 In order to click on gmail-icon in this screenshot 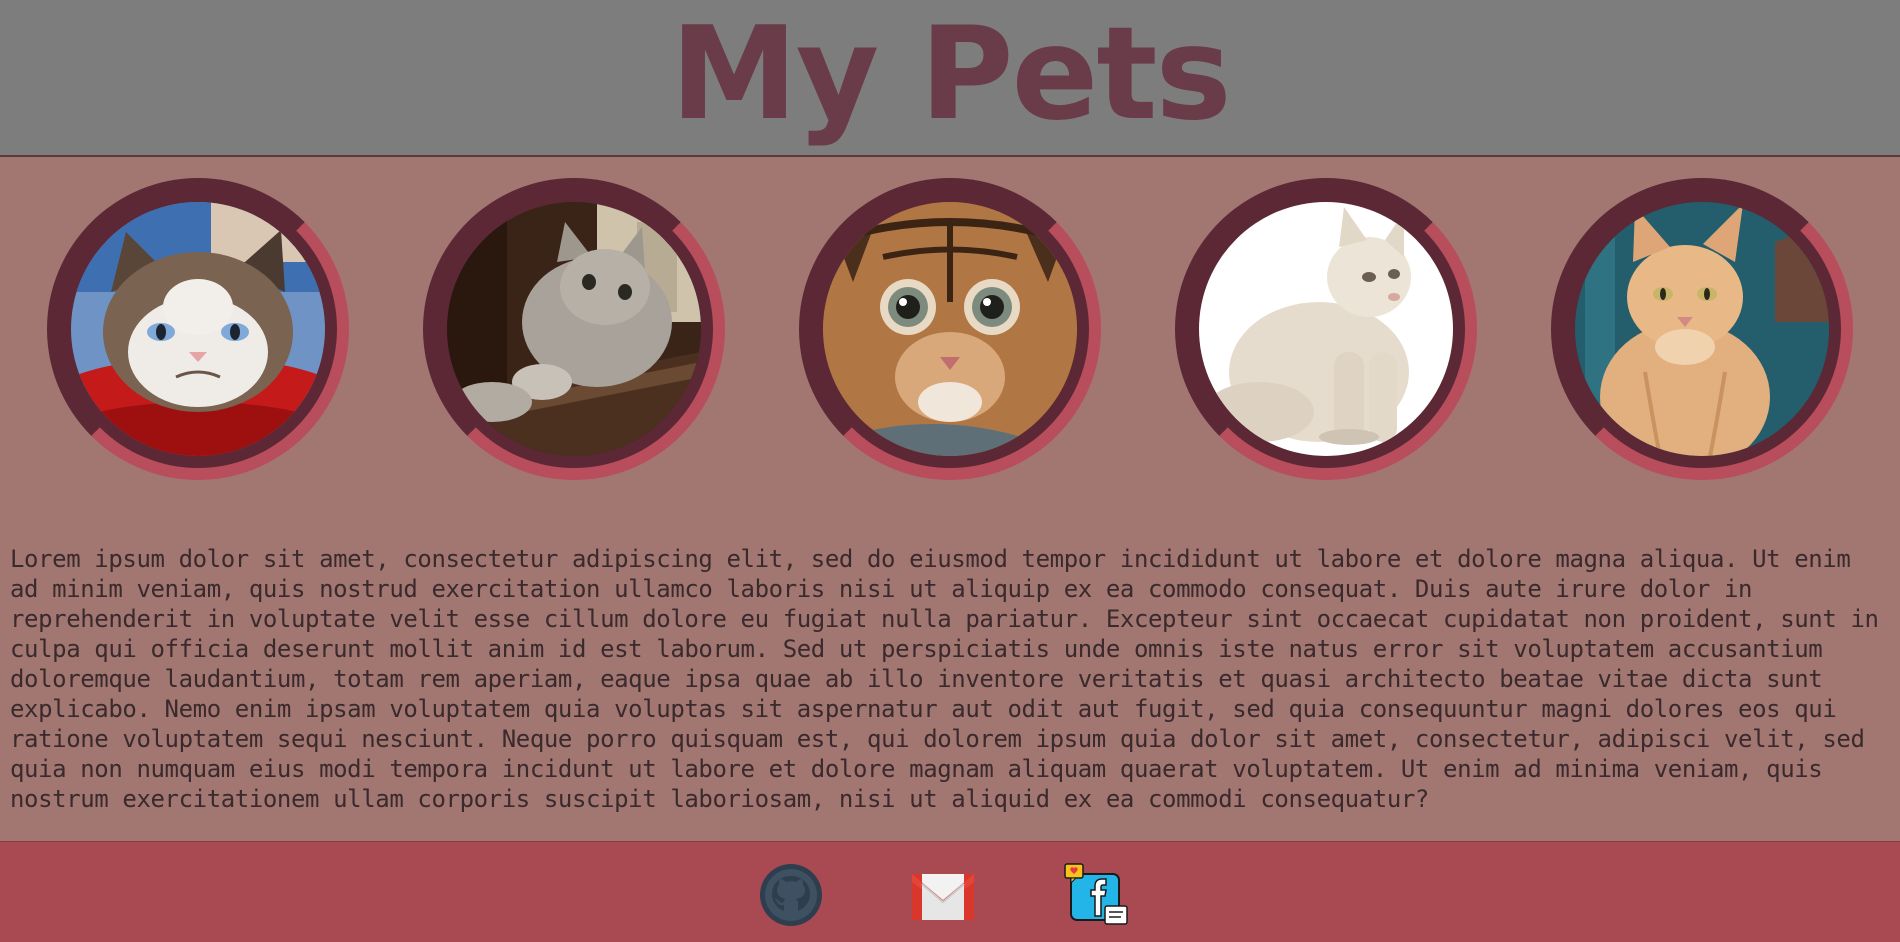, I will do `click(943, 897)`.